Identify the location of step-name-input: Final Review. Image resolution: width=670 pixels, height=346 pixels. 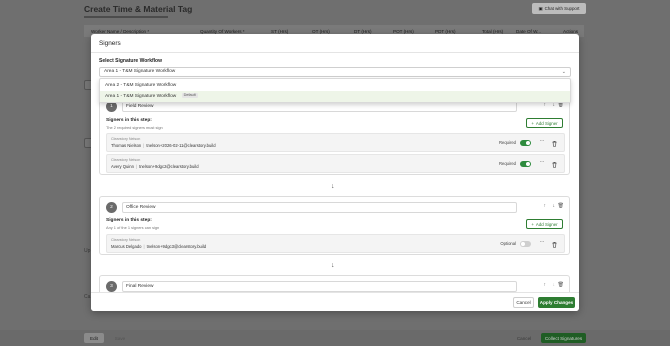
(319, 286).